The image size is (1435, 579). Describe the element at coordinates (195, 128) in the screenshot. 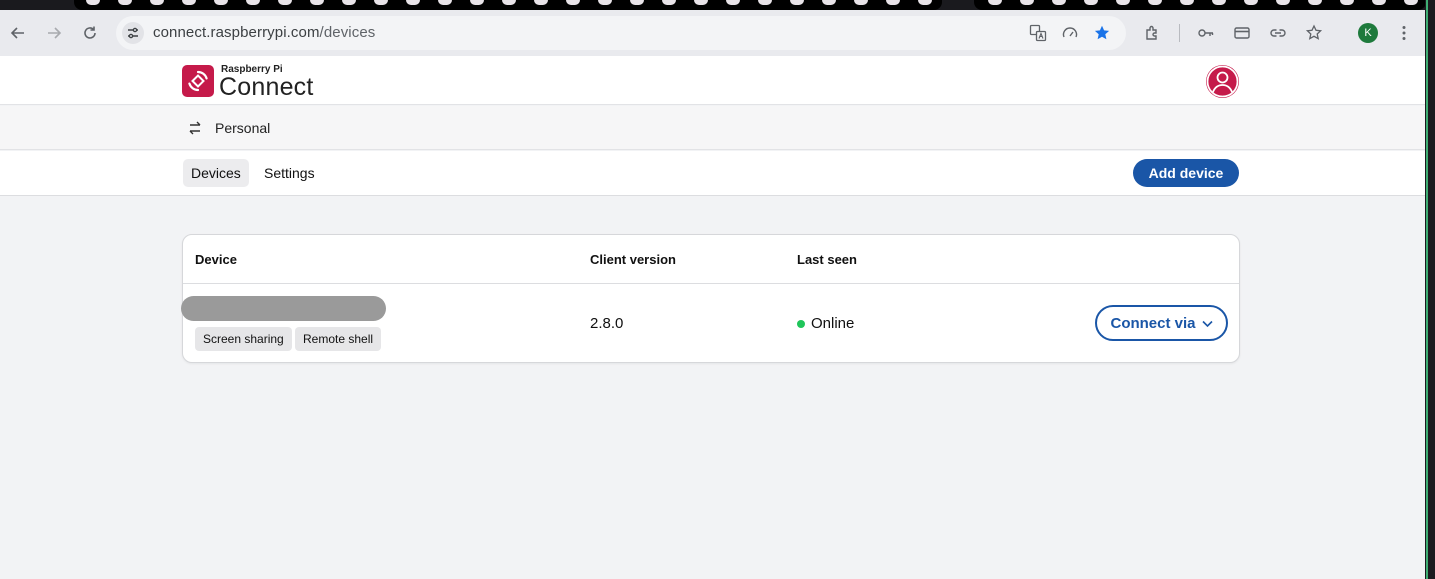

I see `switch-workspace-icon` at that location.